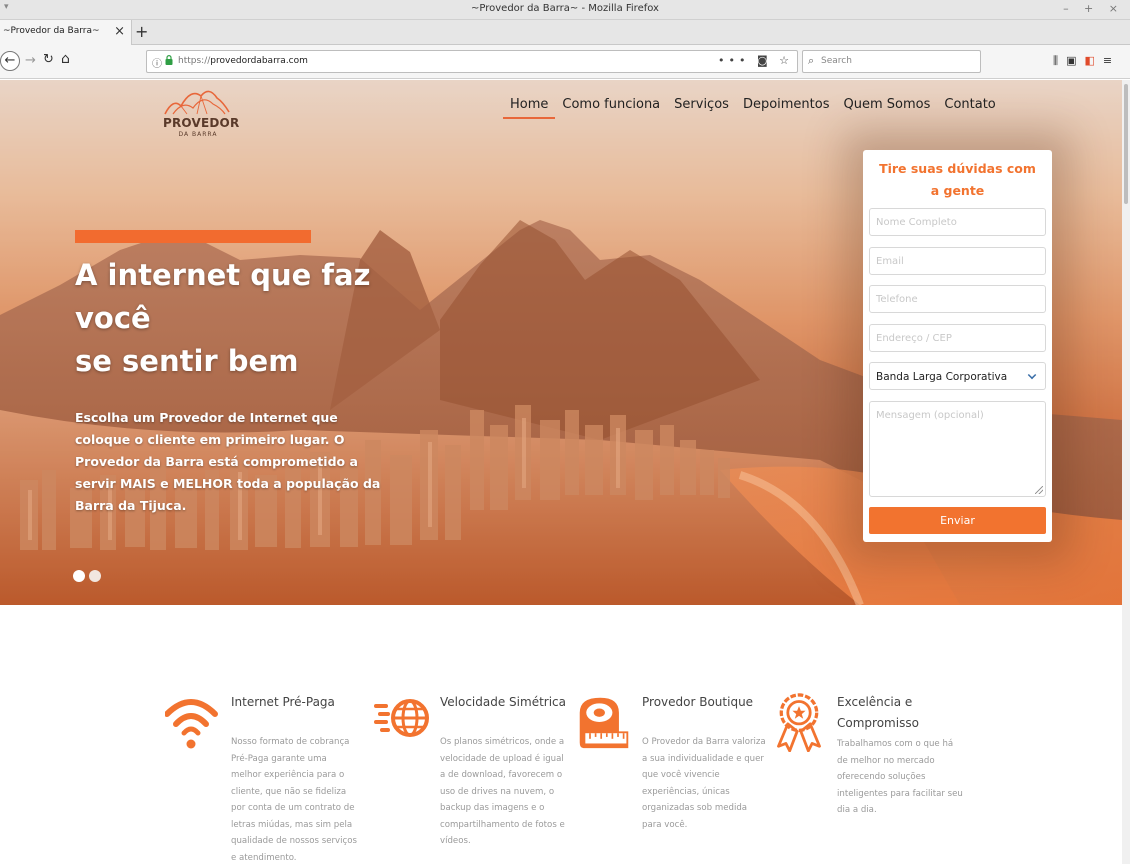 The image size is (1130, 864). Describe the element at coordinates (197, 102) in the screenshot. I see `logo-mountains-icon` at that location.